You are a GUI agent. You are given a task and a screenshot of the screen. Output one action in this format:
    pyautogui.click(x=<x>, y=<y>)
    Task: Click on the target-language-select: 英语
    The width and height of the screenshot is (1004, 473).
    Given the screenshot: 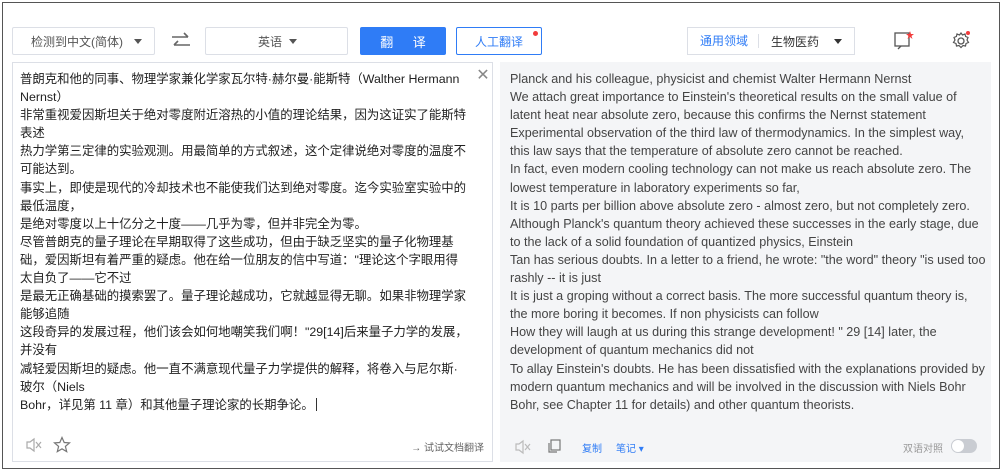 What is the action you would take?
    pyautogui.click(x=276, y=41)
    